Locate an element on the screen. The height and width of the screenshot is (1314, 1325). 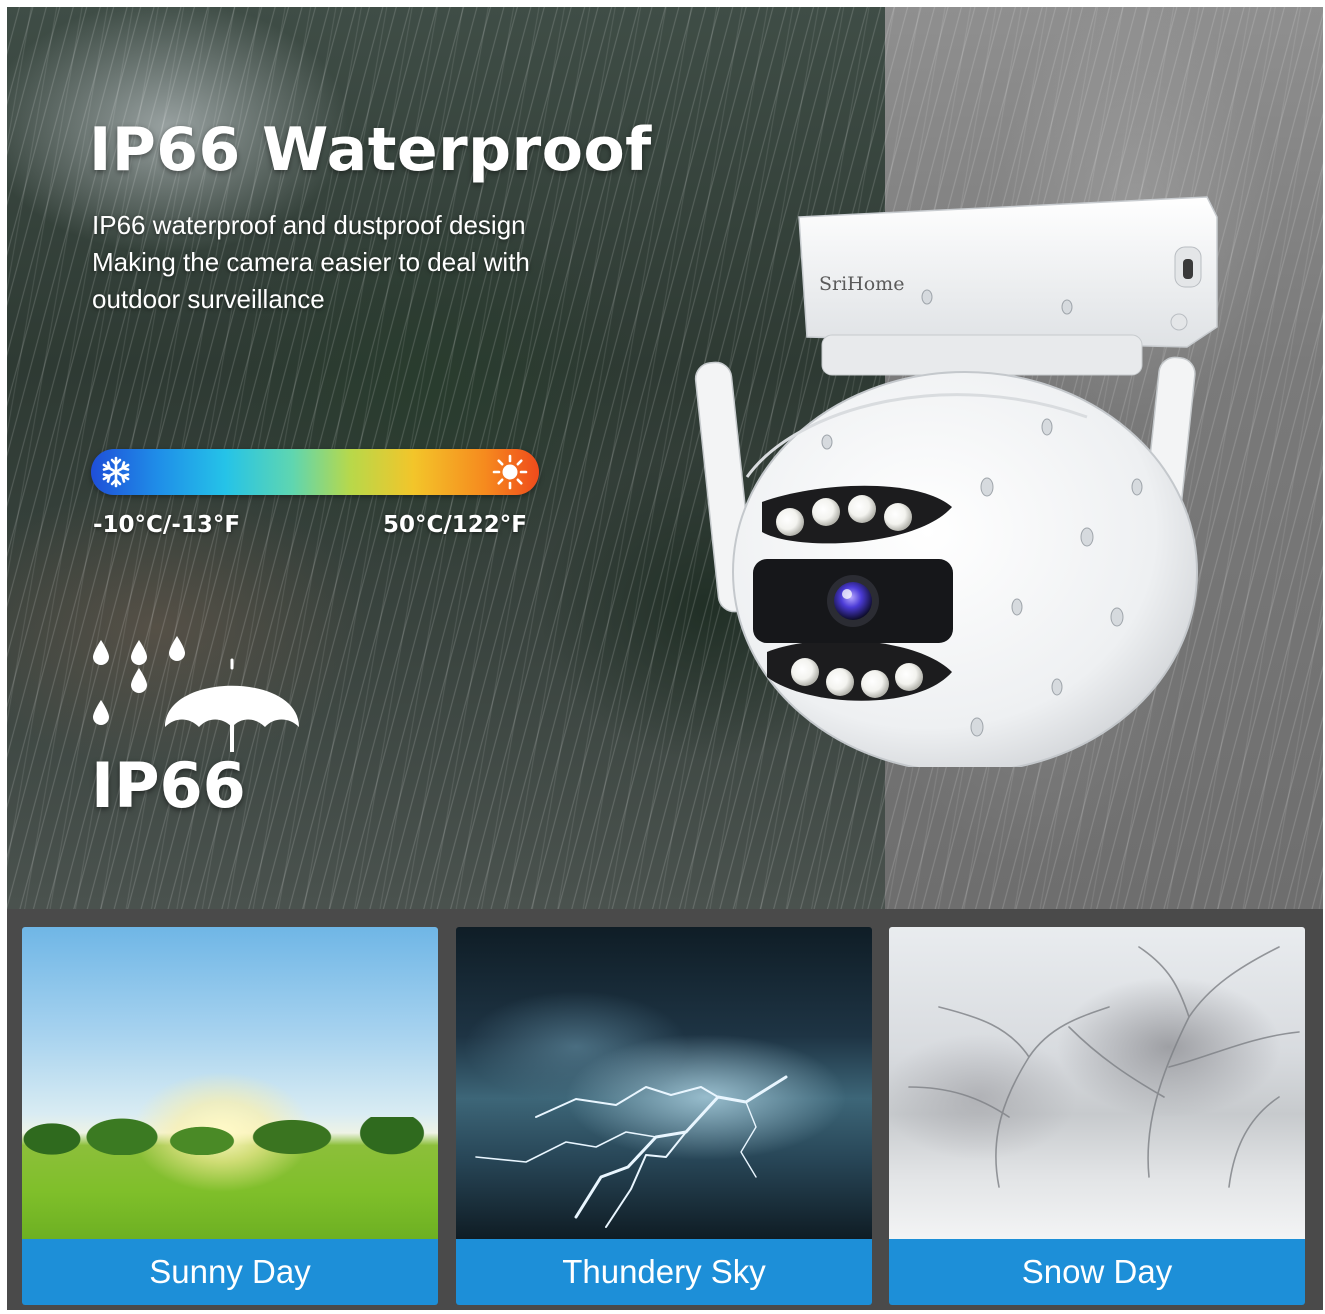
min-temperature-label: -10°C/-13°F is located at coordinates (167, 525).